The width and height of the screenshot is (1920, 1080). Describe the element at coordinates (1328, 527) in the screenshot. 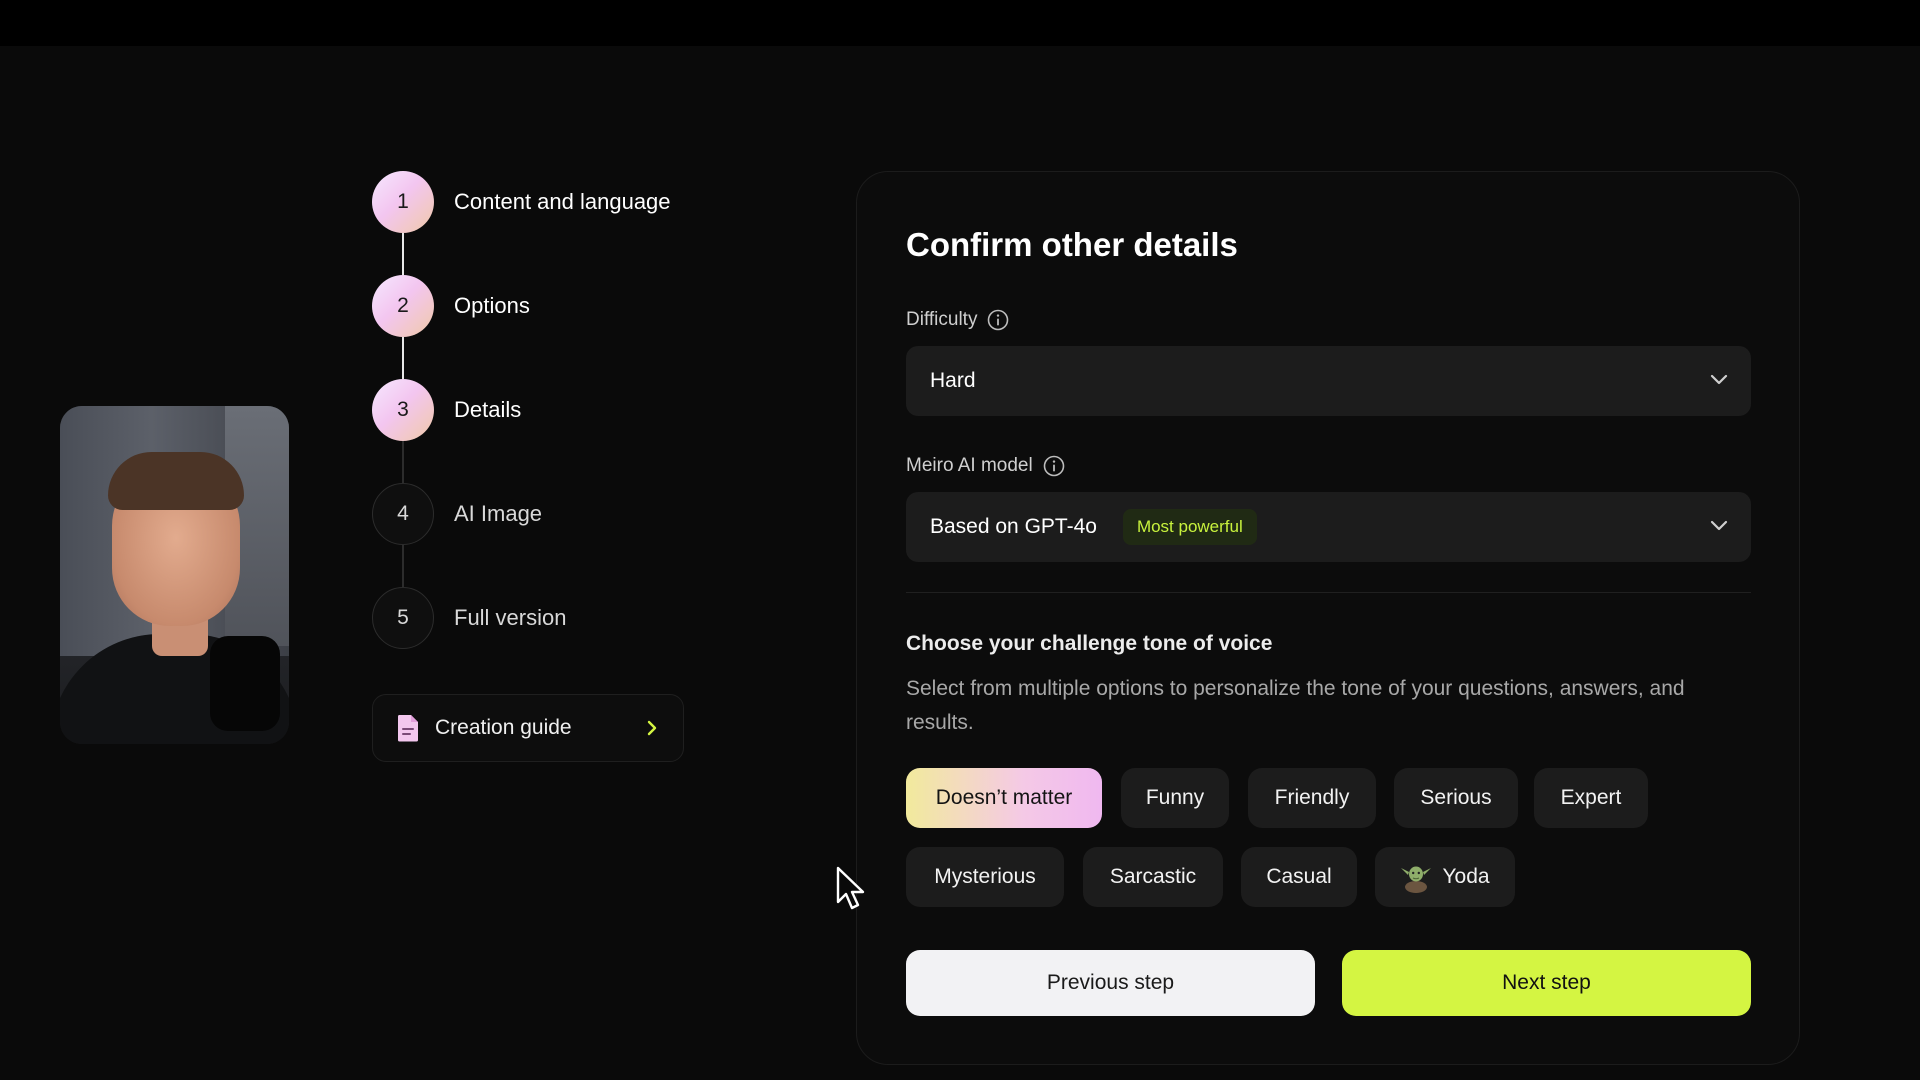

I see `model-select: Based on GPT-4o Most powerful` at that location.